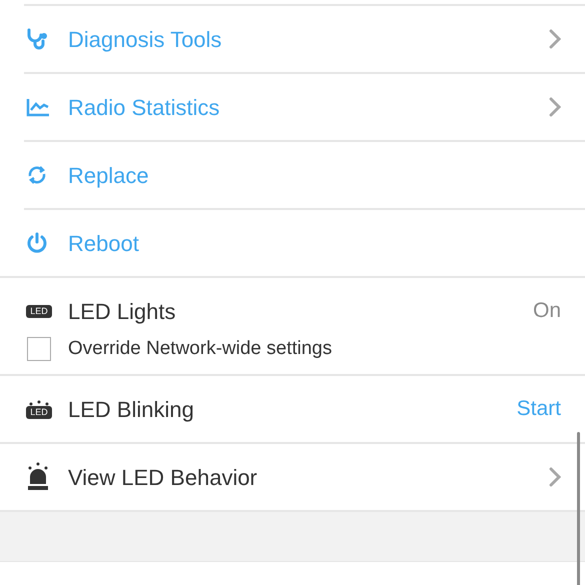 The width and height of the screenshot is (585, 585). What do you see at coordinates (144, 108) in the screenshot?
I see `row-label: Radio Statistics` at bounding box center [144, 108].